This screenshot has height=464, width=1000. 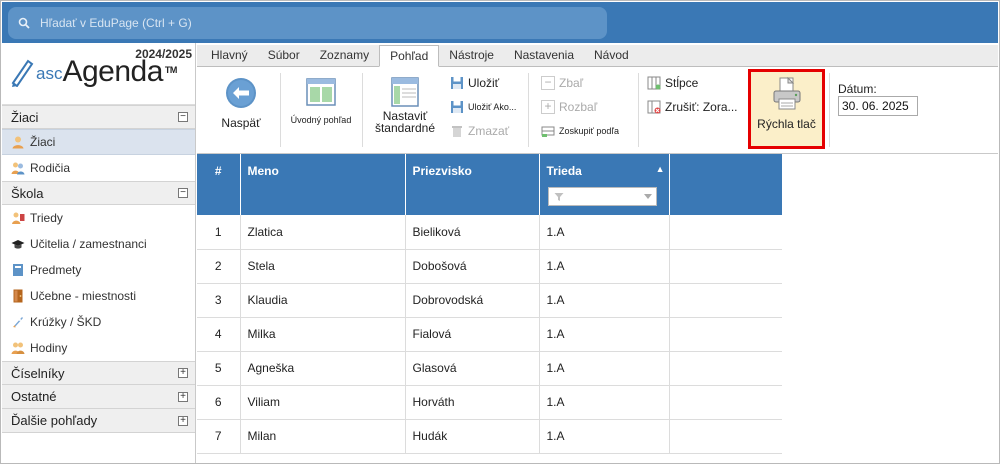 I want to click on cell-meno: Stela, so click(x=323, y=266).